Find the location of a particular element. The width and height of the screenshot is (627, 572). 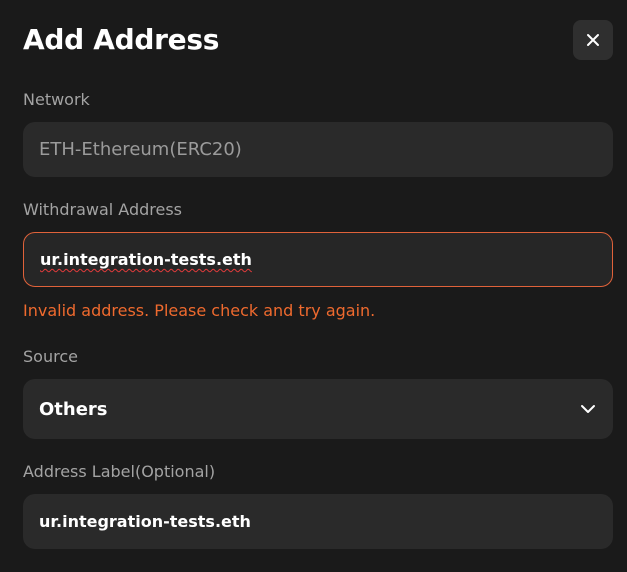

address-label-field: ur.integration-tests.eth is located at coordinates (318, 521).